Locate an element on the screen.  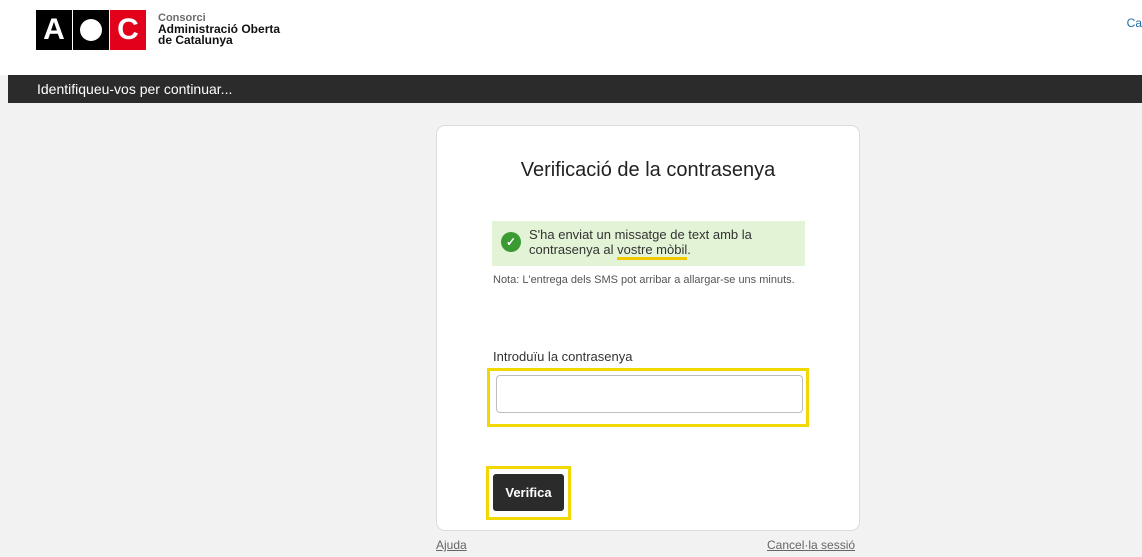
logo-block-c: C is located at coordinates (128, 30).